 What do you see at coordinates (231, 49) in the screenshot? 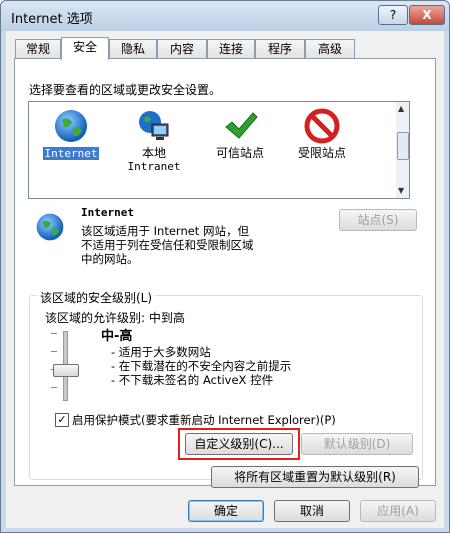
I see `tab-connections: 连接` at bounding box center [231, 49].